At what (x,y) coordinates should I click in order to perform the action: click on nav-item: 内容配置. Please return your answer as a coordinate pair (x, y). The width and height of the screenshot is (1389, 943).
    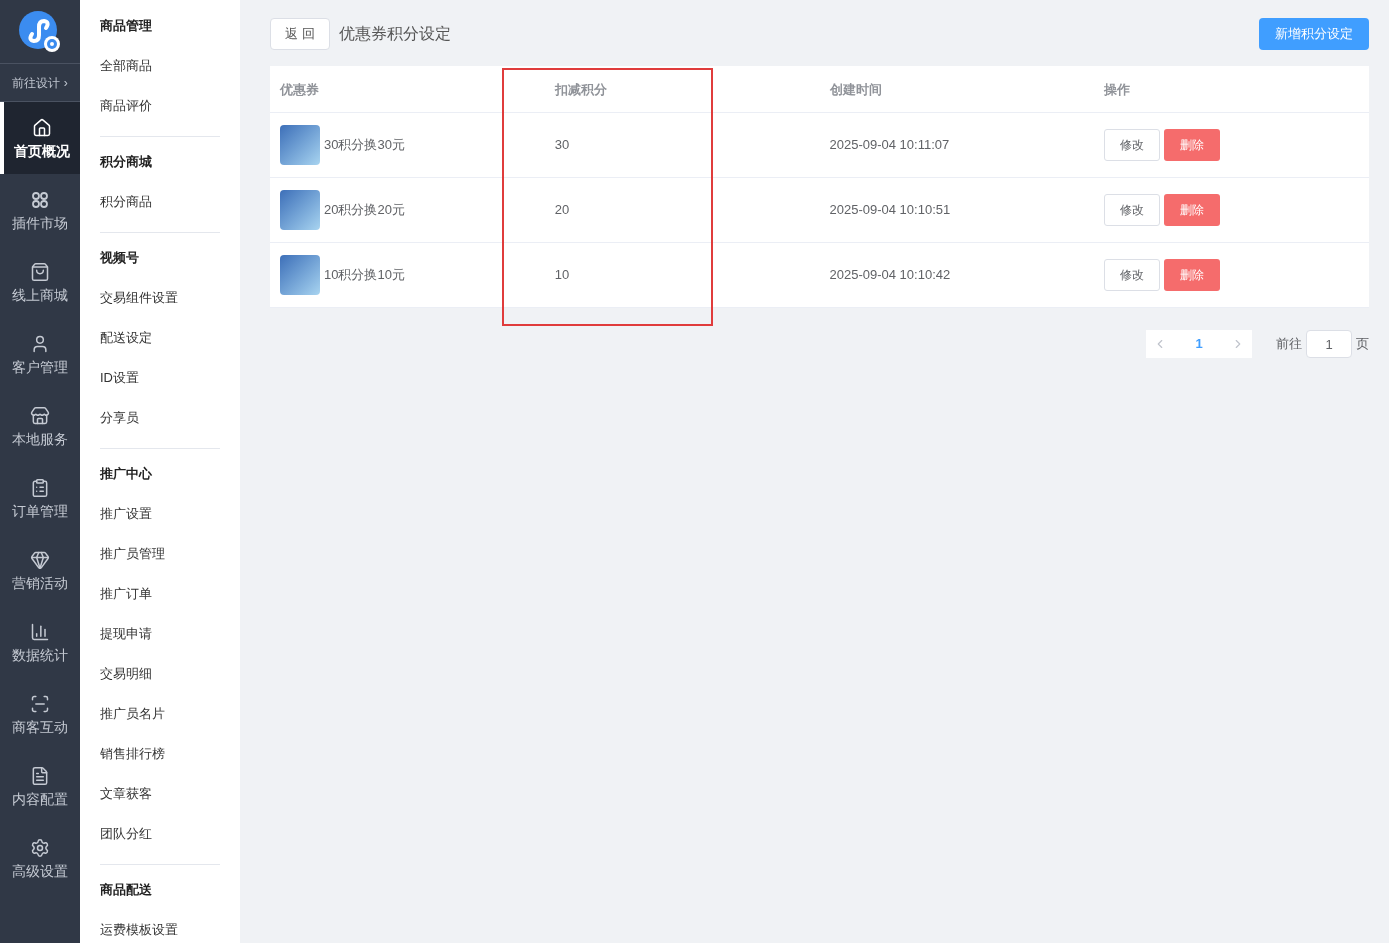
    Looking at the image, I should click on (40, 786).